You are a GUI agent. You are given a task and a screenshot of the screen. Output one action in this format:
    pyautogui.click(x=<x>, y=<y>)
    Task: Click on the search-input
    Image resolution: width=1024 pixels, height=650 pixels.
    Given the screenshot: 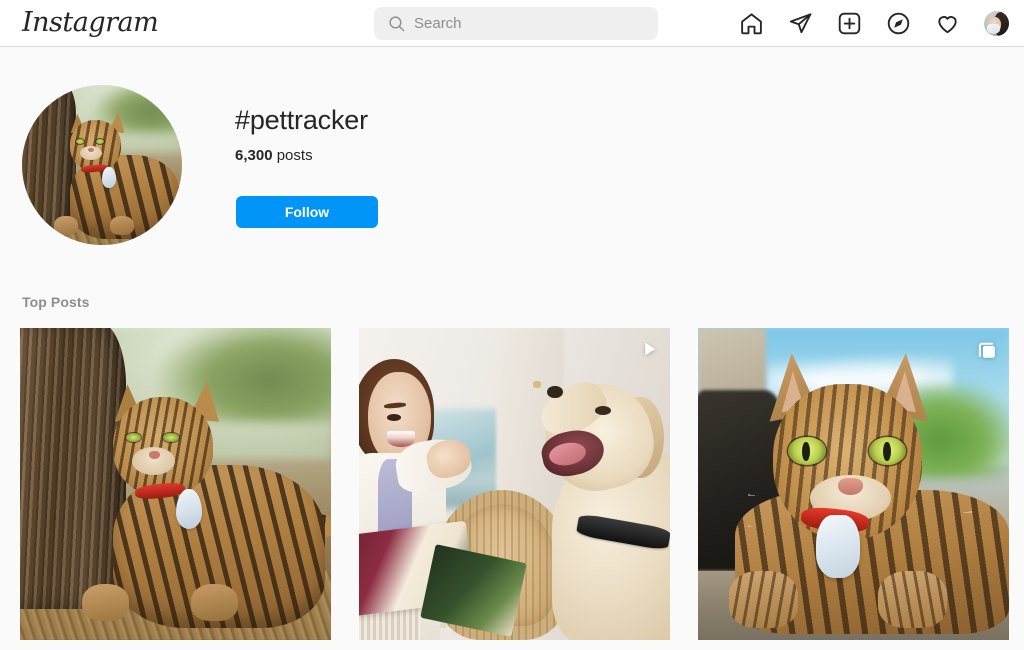 What is the action you would take?
    pyautogui.click(x=519, y=23)
    